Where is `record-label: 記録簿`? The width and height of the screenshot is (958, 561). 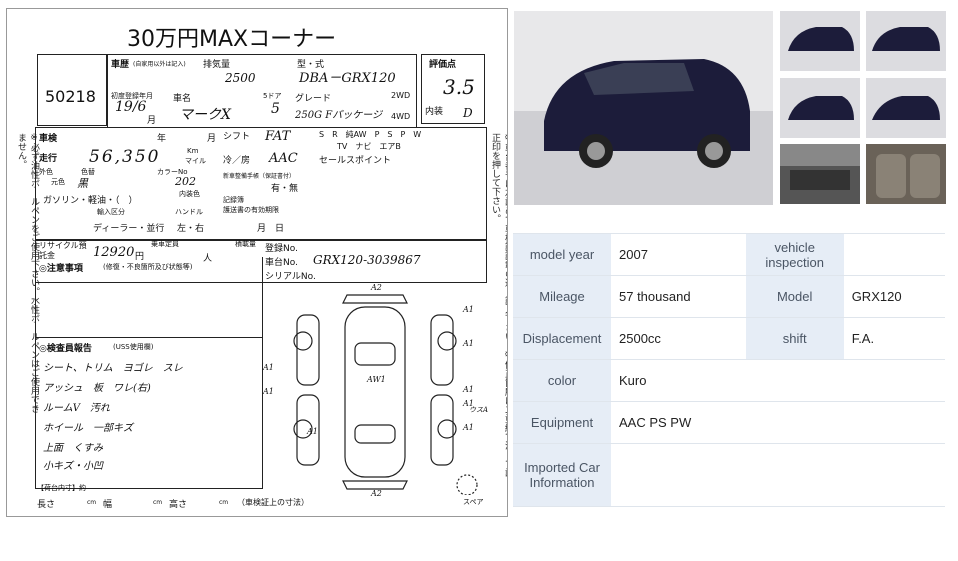 record-label: 記録簿 is located at coordinates (233, 200).